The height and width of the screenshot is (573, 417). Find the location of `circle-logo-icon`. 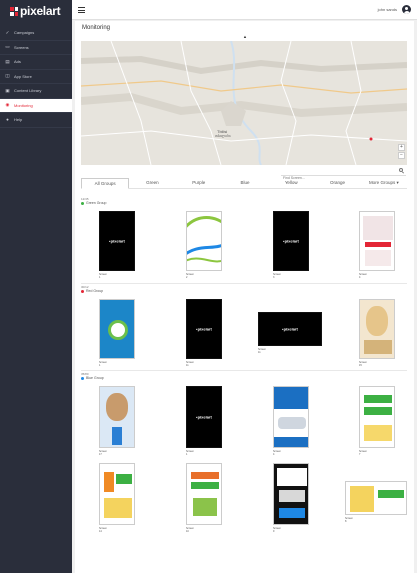

circle-logo-icon is located at coordinates (118, 330).